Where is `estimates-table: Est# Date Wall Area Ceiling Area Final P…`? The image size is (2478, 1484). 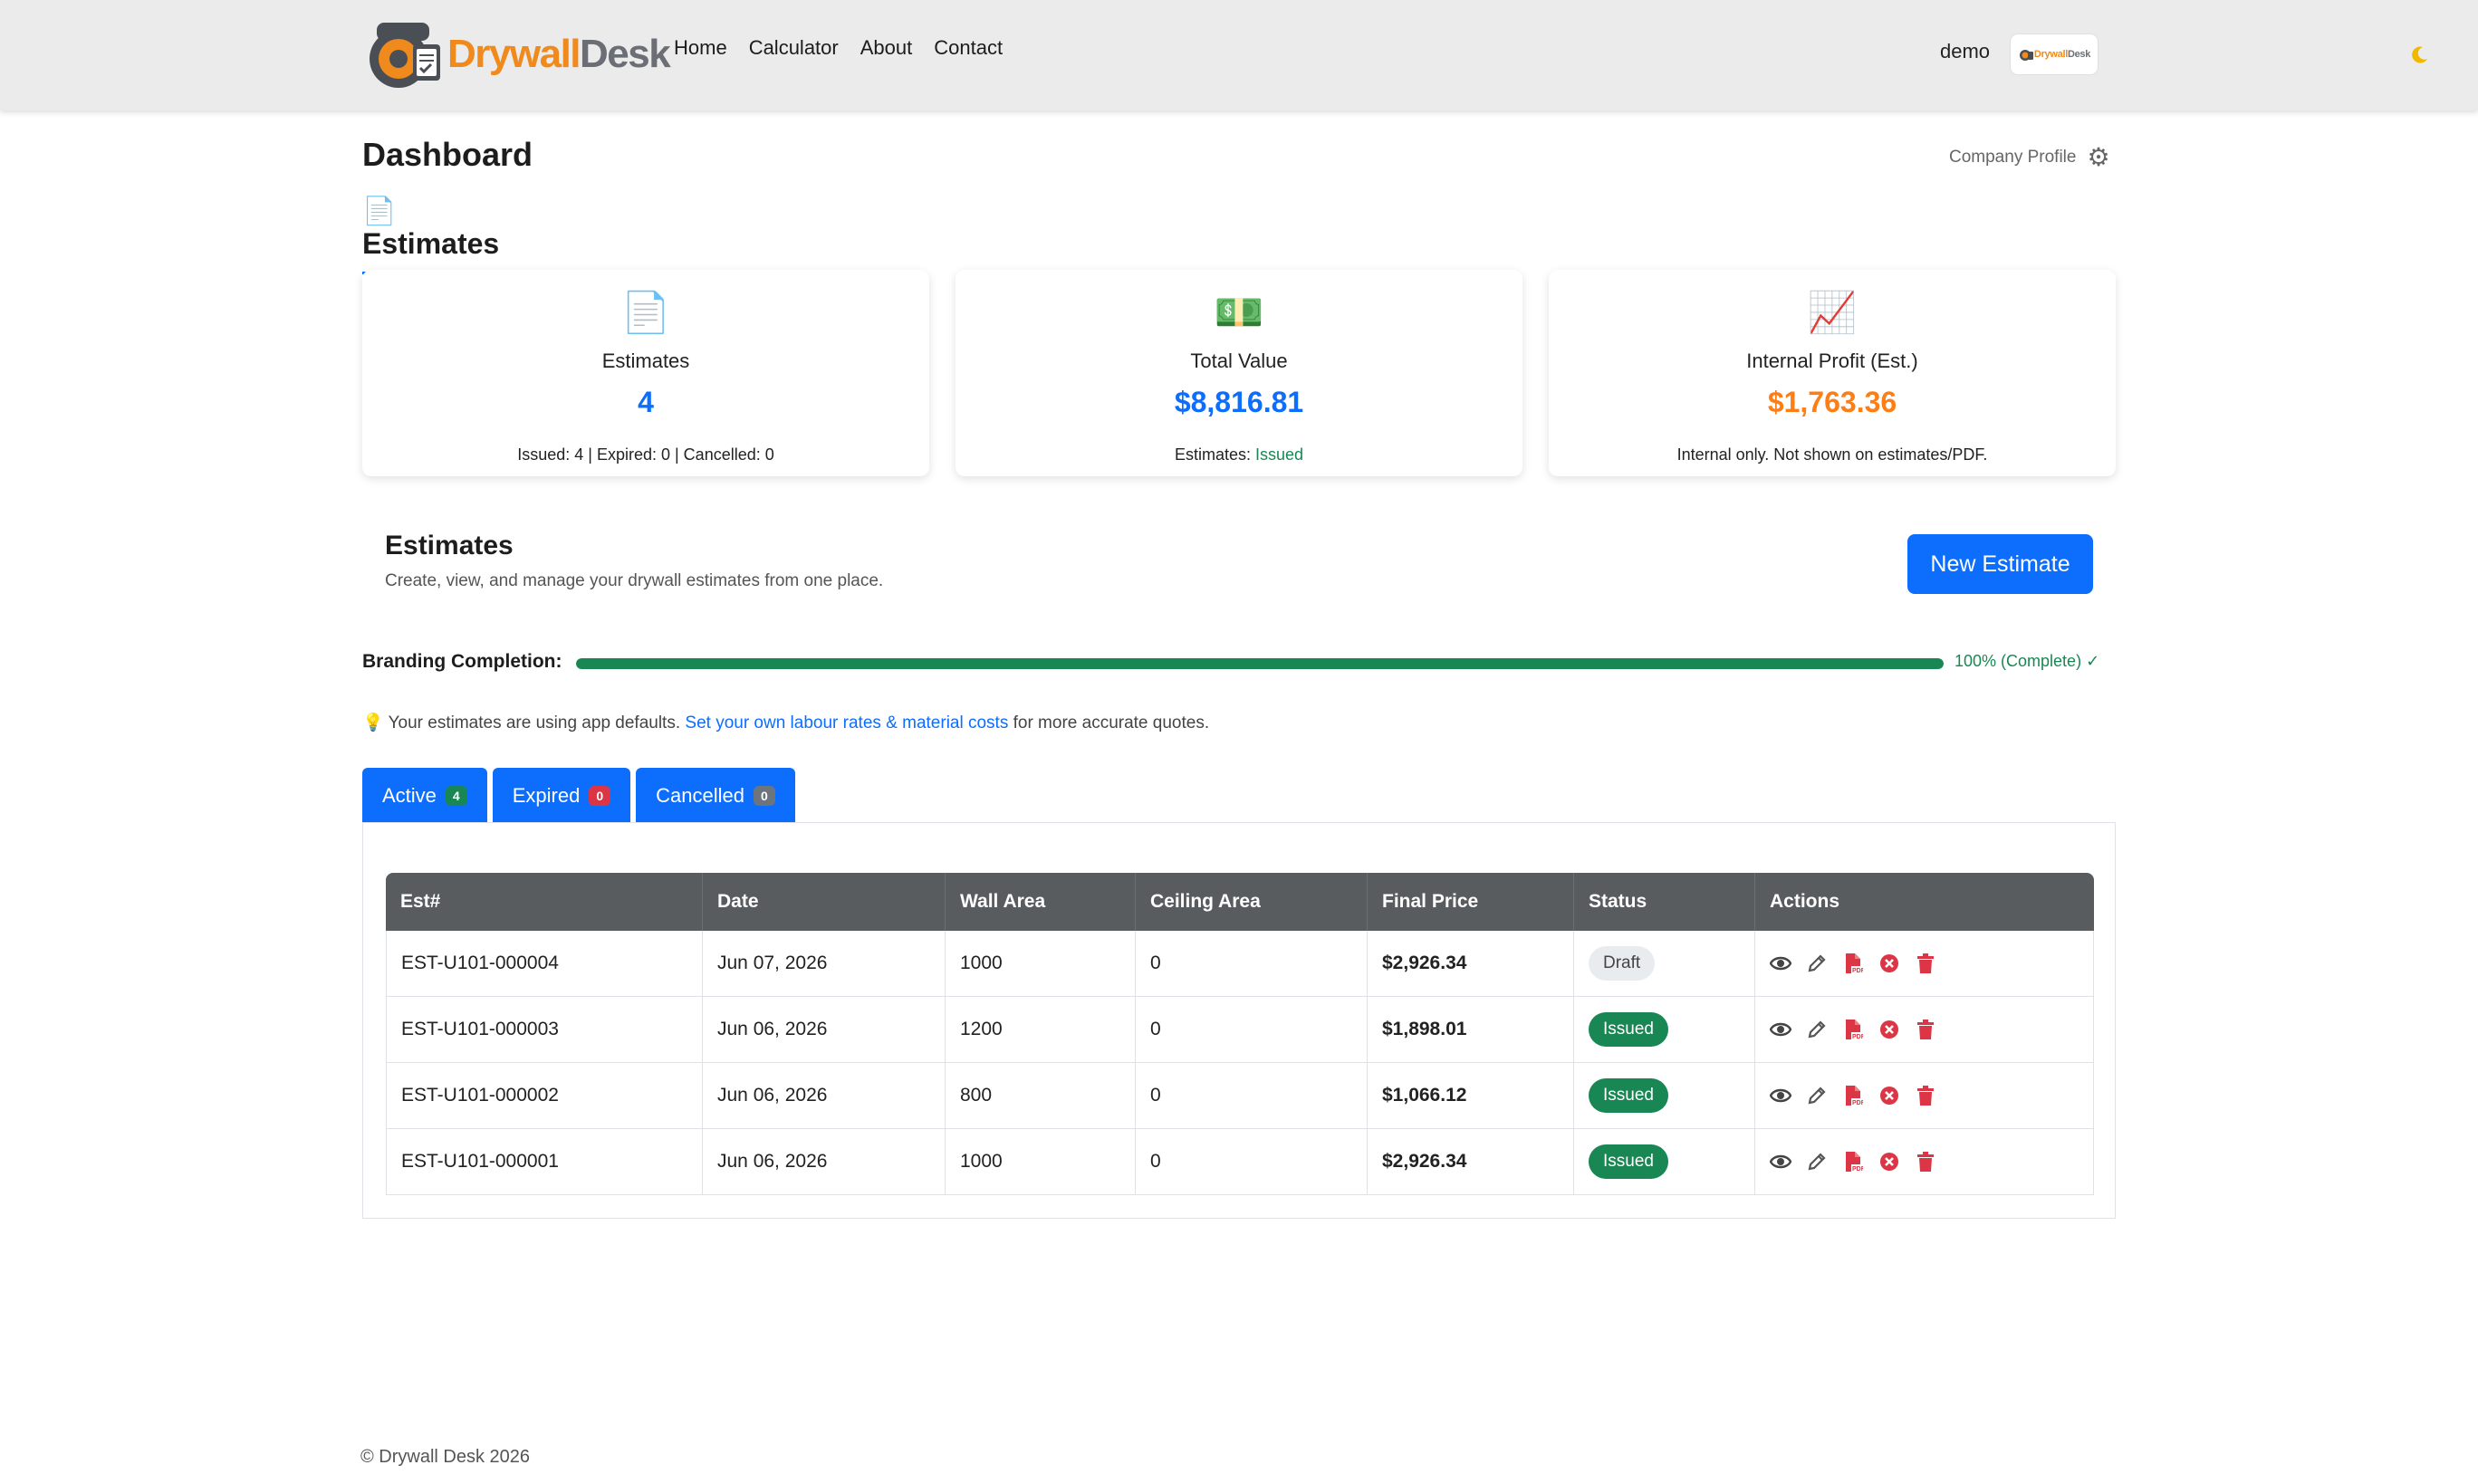
estimates-table: Est# Date Wall Area Ceiling Area Final P… is located at coordinates (1240, 1034).